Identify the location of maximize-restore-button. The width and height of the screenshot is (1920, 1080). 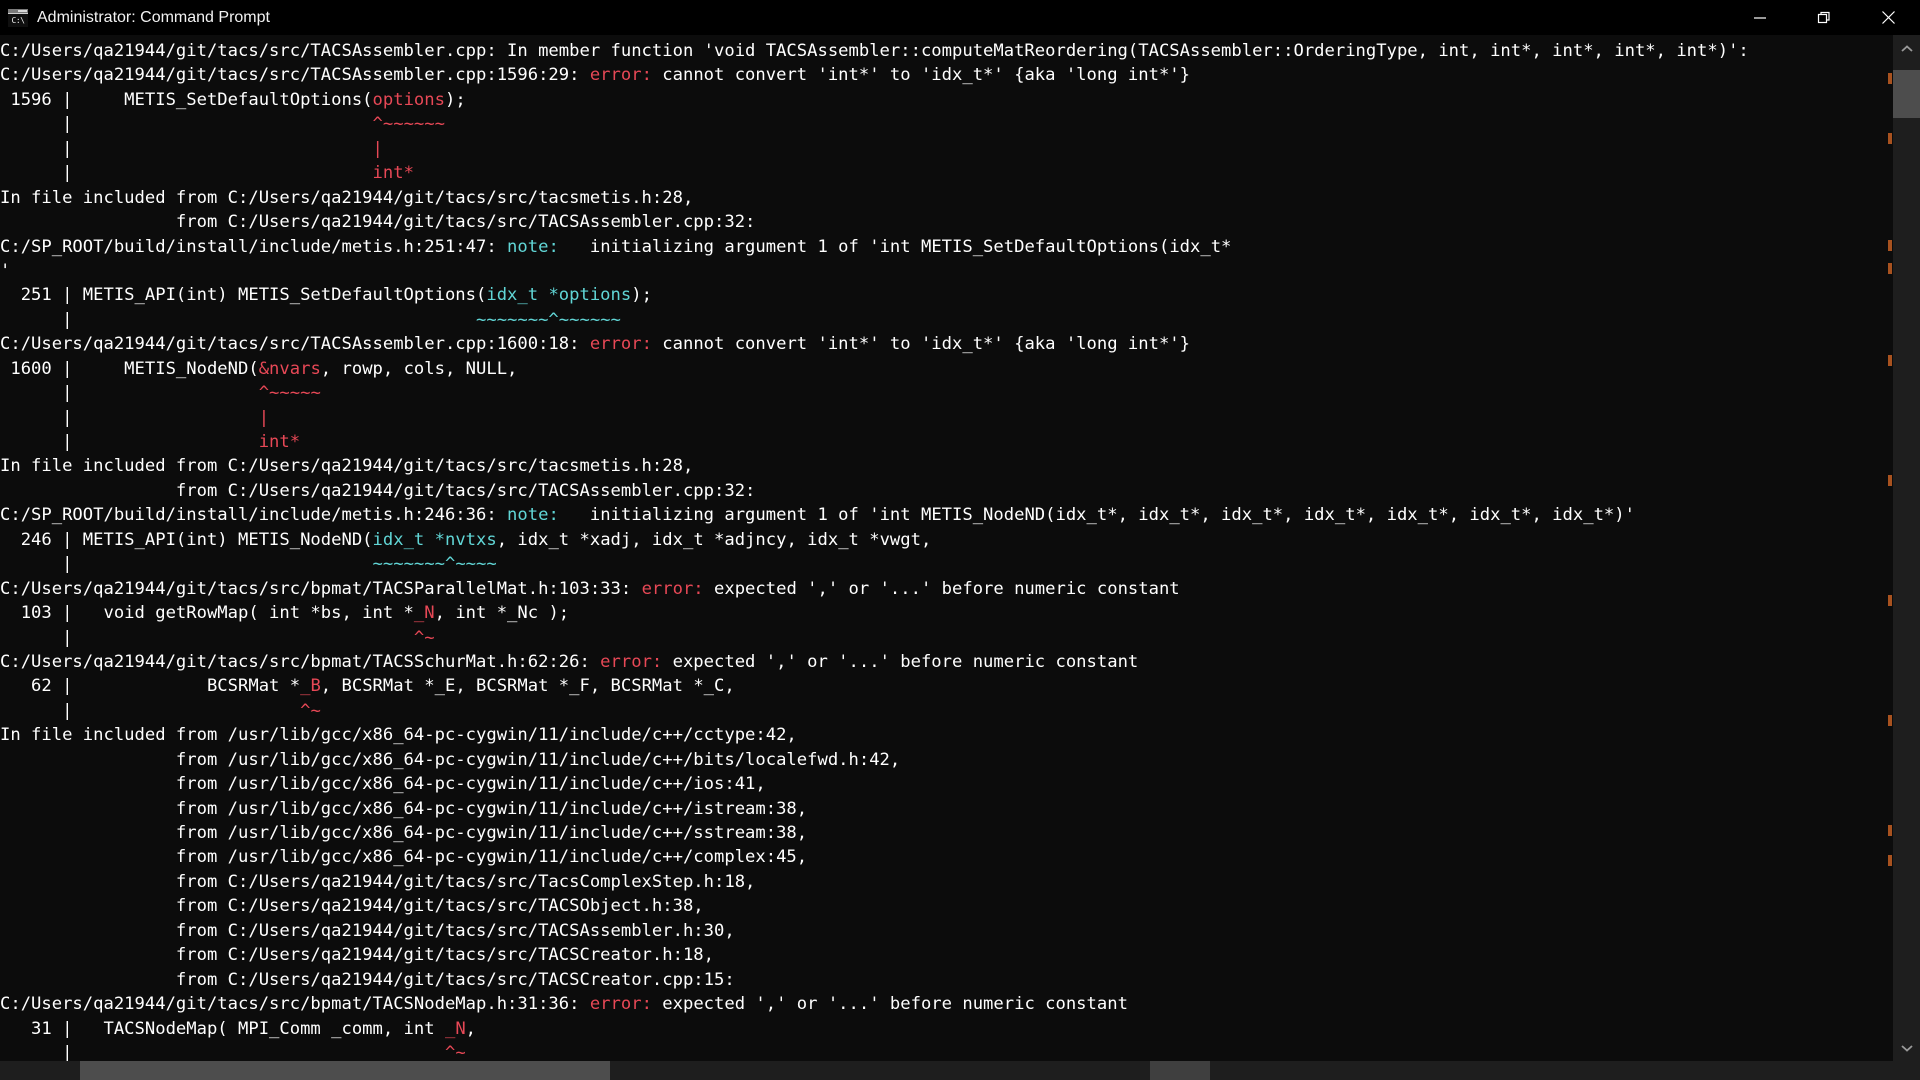
(1824, 17).